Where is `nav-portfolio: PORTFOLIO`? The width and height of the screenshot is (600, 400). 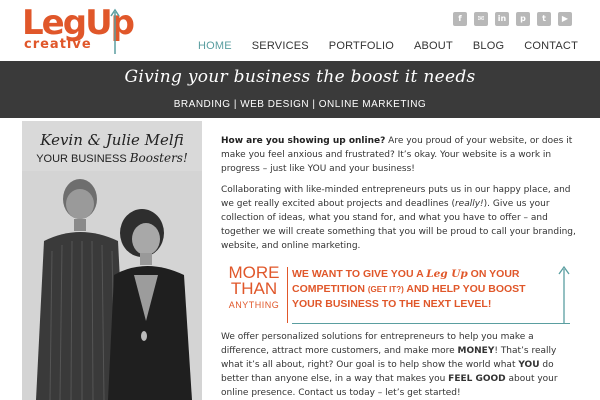
nav-portfolio: PORTFOLIO is located at coordinates (361, 46).